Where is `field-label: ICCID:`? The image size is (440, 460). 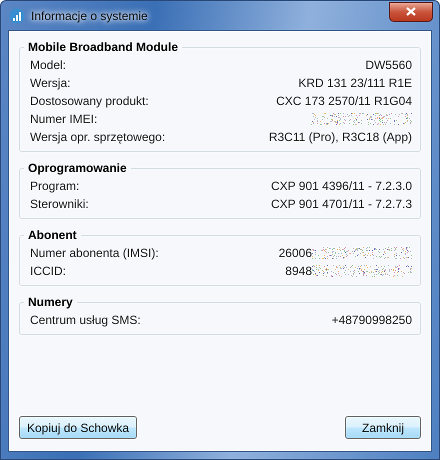 field-label: ICCID: is located at coordinates (48, 271).